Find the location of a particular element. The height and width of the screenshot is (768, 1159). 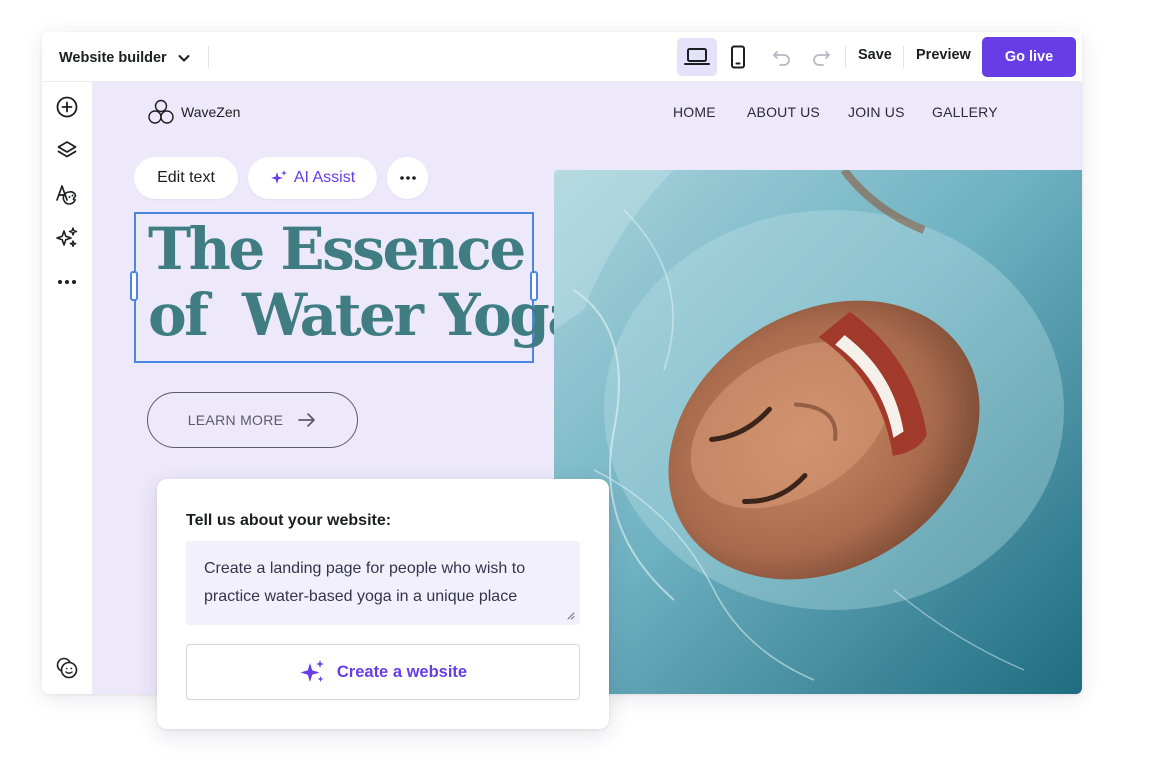

logo-text: WaveZen is located at coordinates (211, 112).